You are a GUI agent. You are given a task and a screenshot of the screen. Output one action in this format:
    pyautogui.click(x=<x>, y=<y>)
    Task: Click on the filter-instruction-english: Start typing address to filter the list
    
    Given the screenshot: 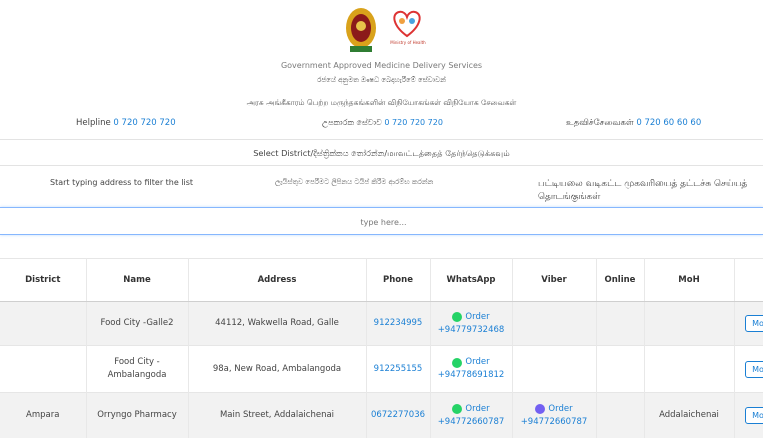 What is the action you would take?
    pyautogui.click(x=121, y=182)
    